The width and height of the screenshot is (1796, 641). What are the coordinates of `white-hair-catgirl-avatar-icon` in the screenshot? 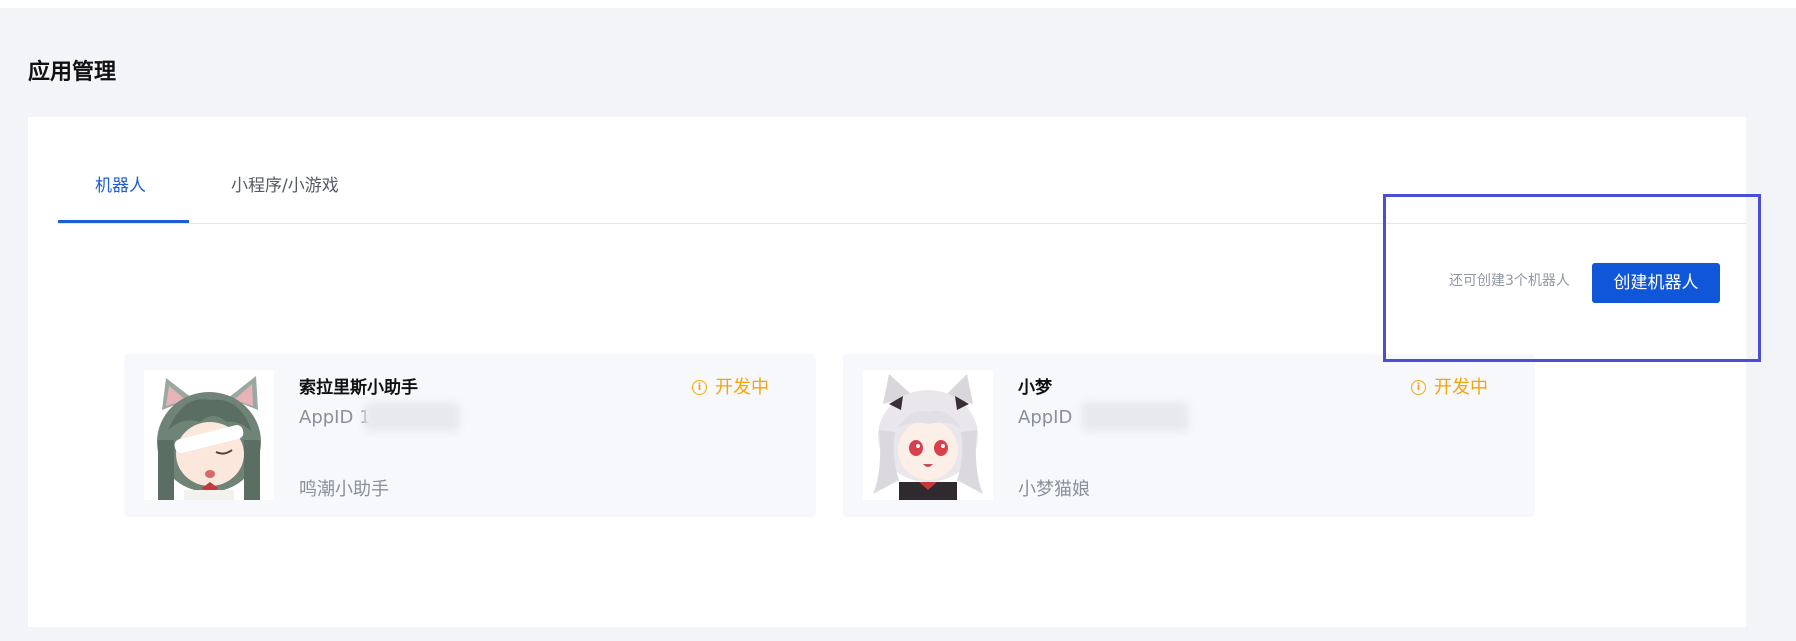 It's located at (928, 435).